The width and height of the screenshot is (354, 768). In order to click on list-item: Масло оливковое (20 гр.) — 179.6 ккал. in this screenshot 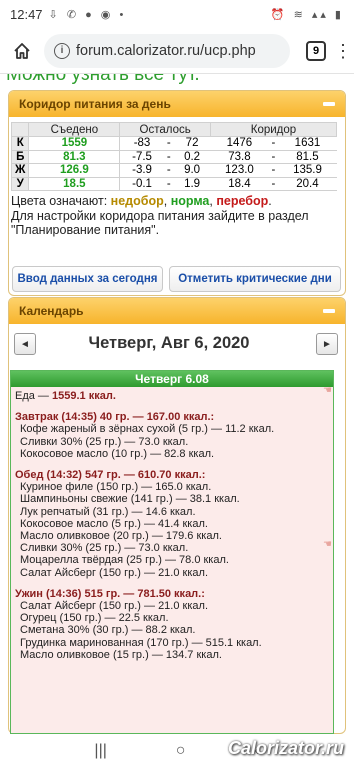, I will do `click(121, 536)`.